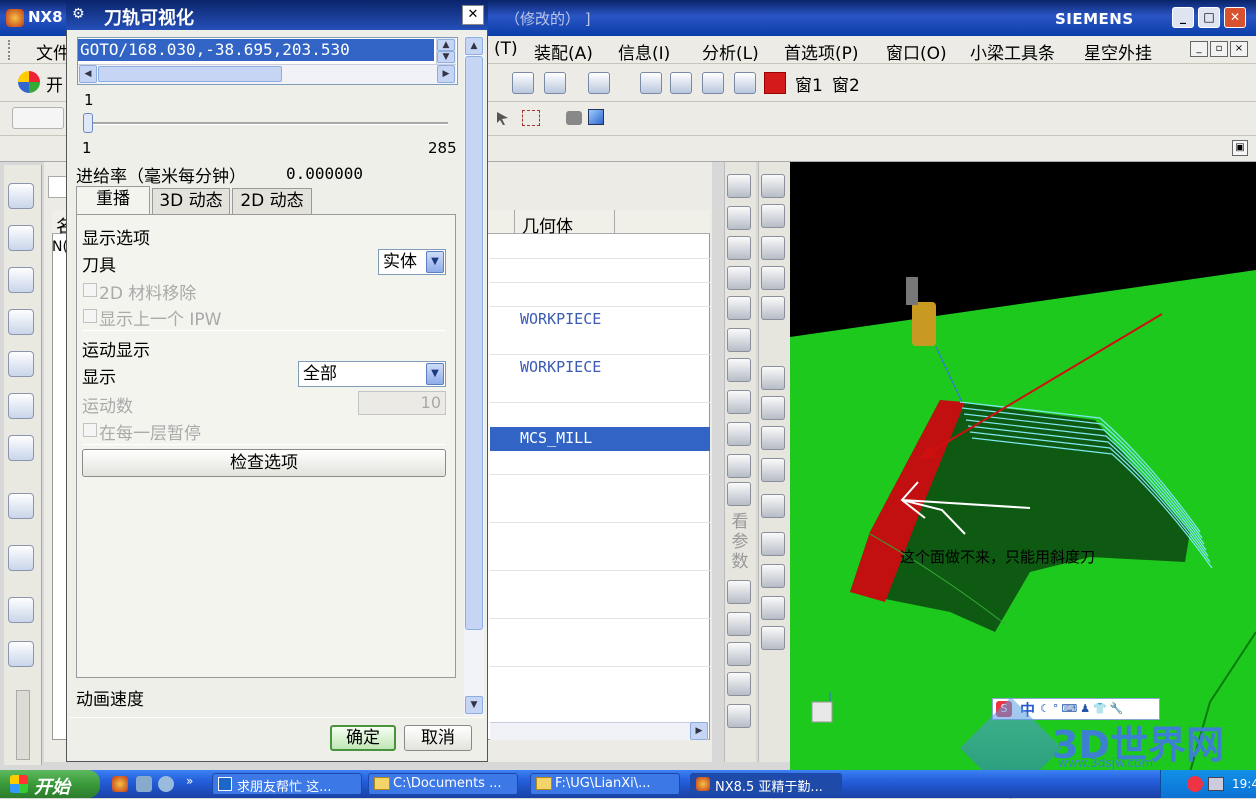  Describe the element at coordinates (739, 654) in the screenshot. I see `folder-icon` at that location.